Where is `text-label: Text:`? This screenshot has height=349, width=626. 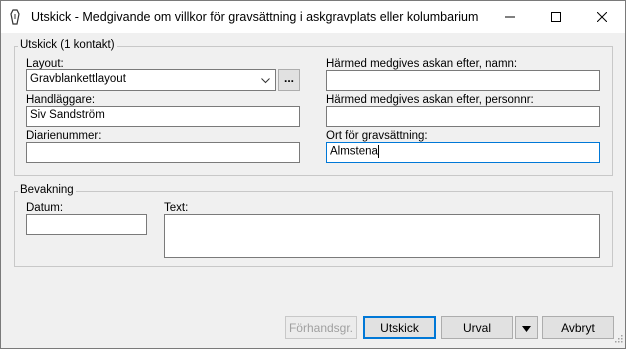 text-label: Text: is located at coordinates (176, 208).